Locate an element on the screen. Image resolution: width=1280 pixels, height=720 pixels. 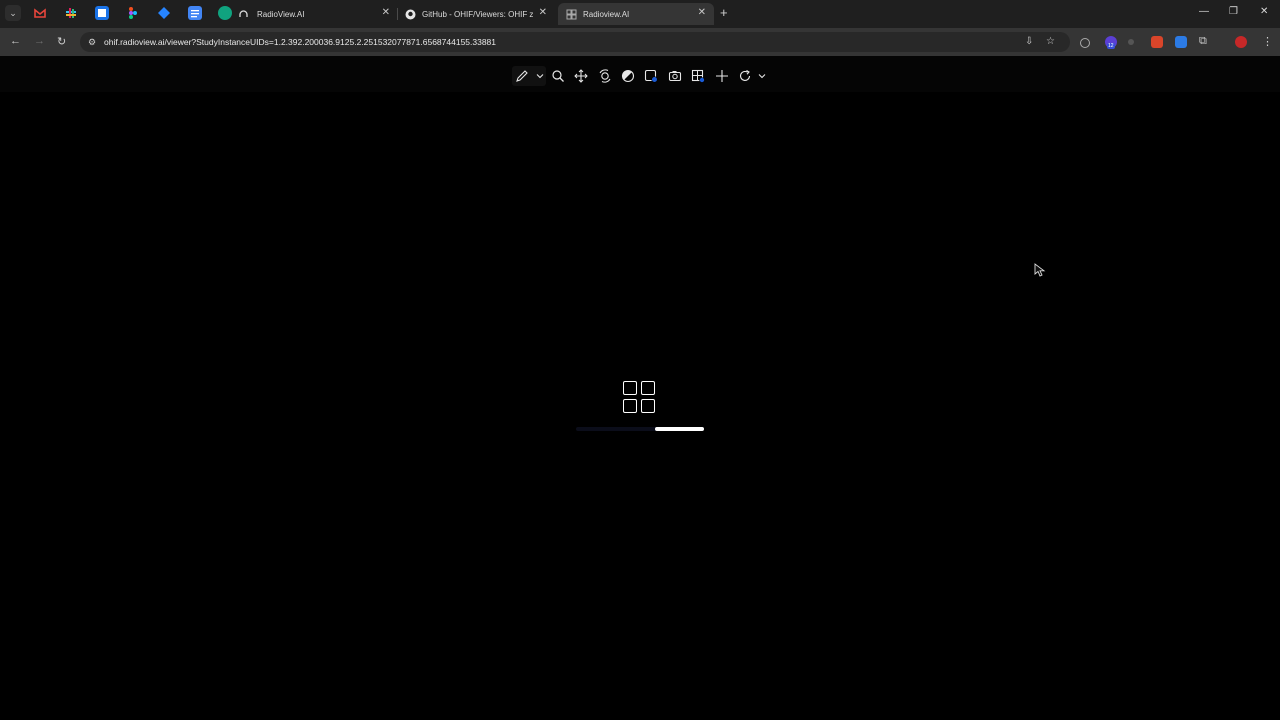
zoom-icon is located at coordinates (558, 76).